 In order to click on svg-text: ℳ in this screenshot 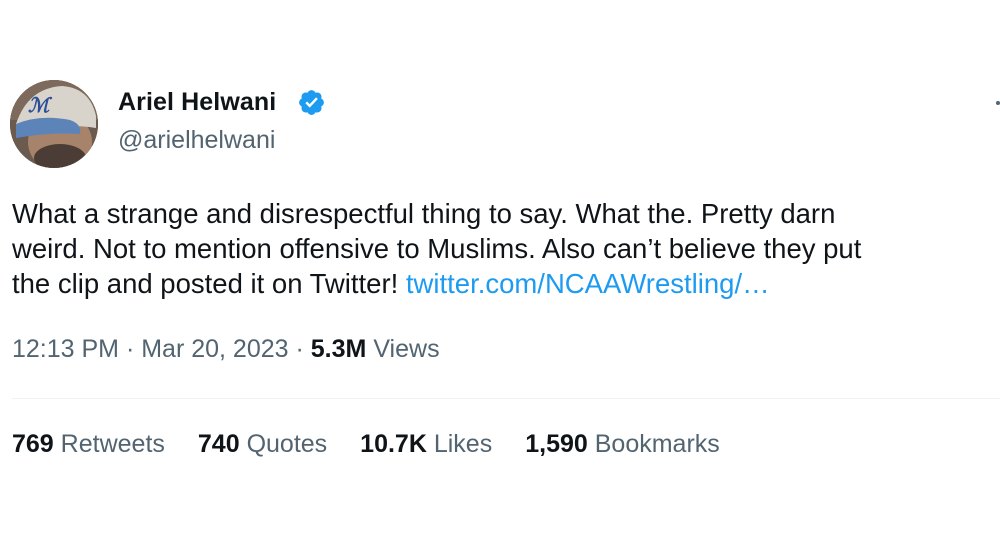, I will do `click(40, 105)`.